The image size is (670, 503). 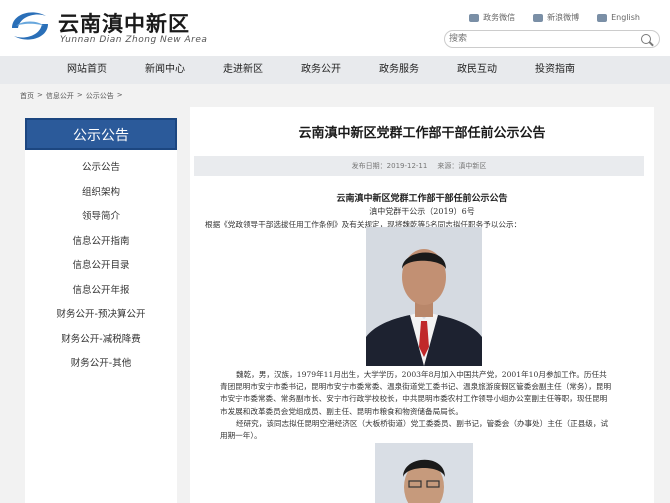 What do you see at coordinates (60, 96) in the screenshot?
I see `crumb-info: 信息公开` at bounding box center [60, 96].